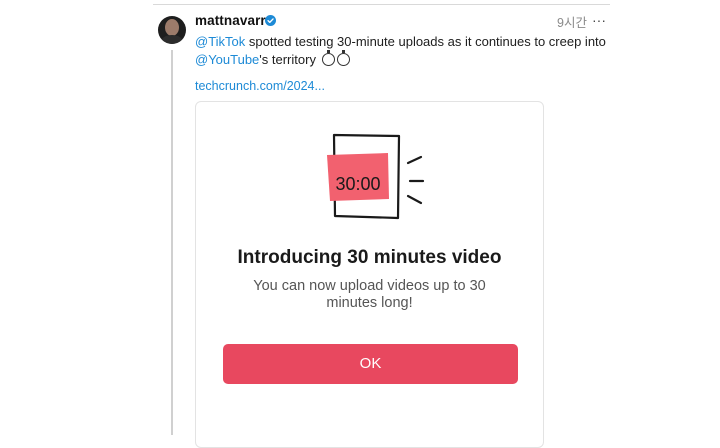  Describe the element at coordinates (172, 242) in the screenshot. I see `thread-line` at that location.